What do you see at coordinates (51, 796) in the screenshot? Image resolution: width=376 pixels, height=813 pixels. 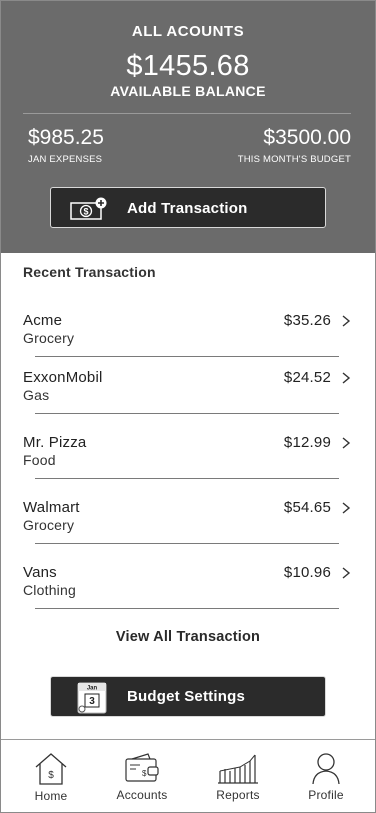 I see `nav-home-label: Home` at bounding box center [51, 796].